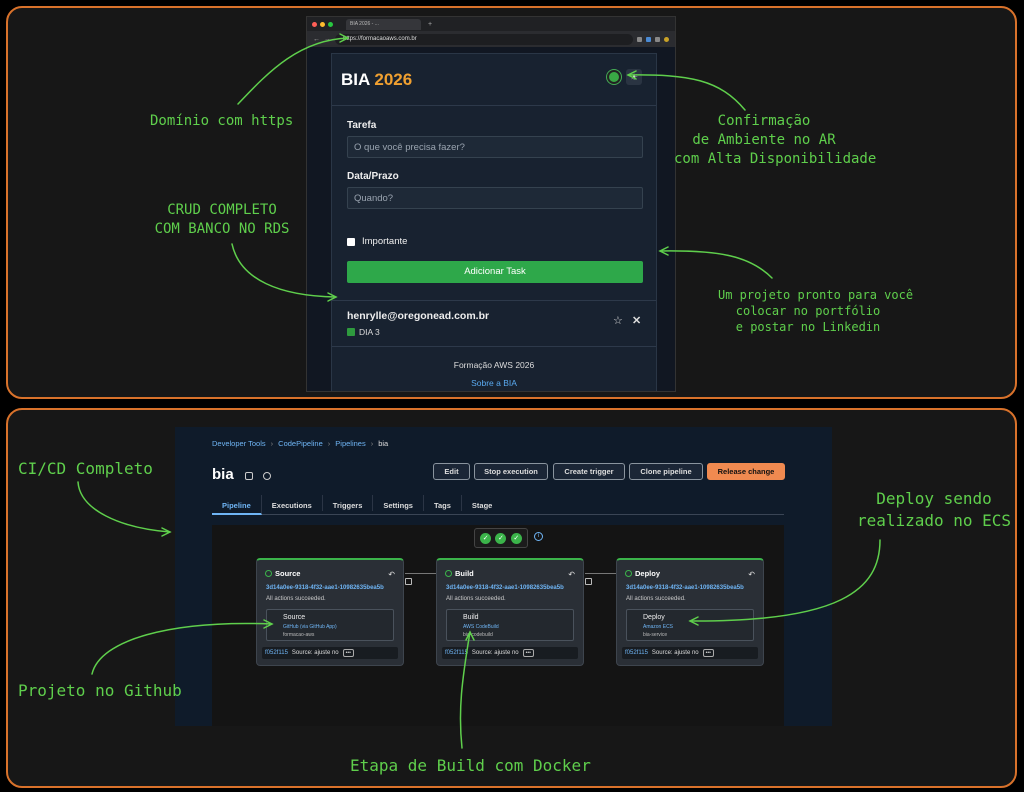  What do you see at coordinates (314, 24) in the screenshot?
I see `close-window-icon` at bounding box center [314, 24].